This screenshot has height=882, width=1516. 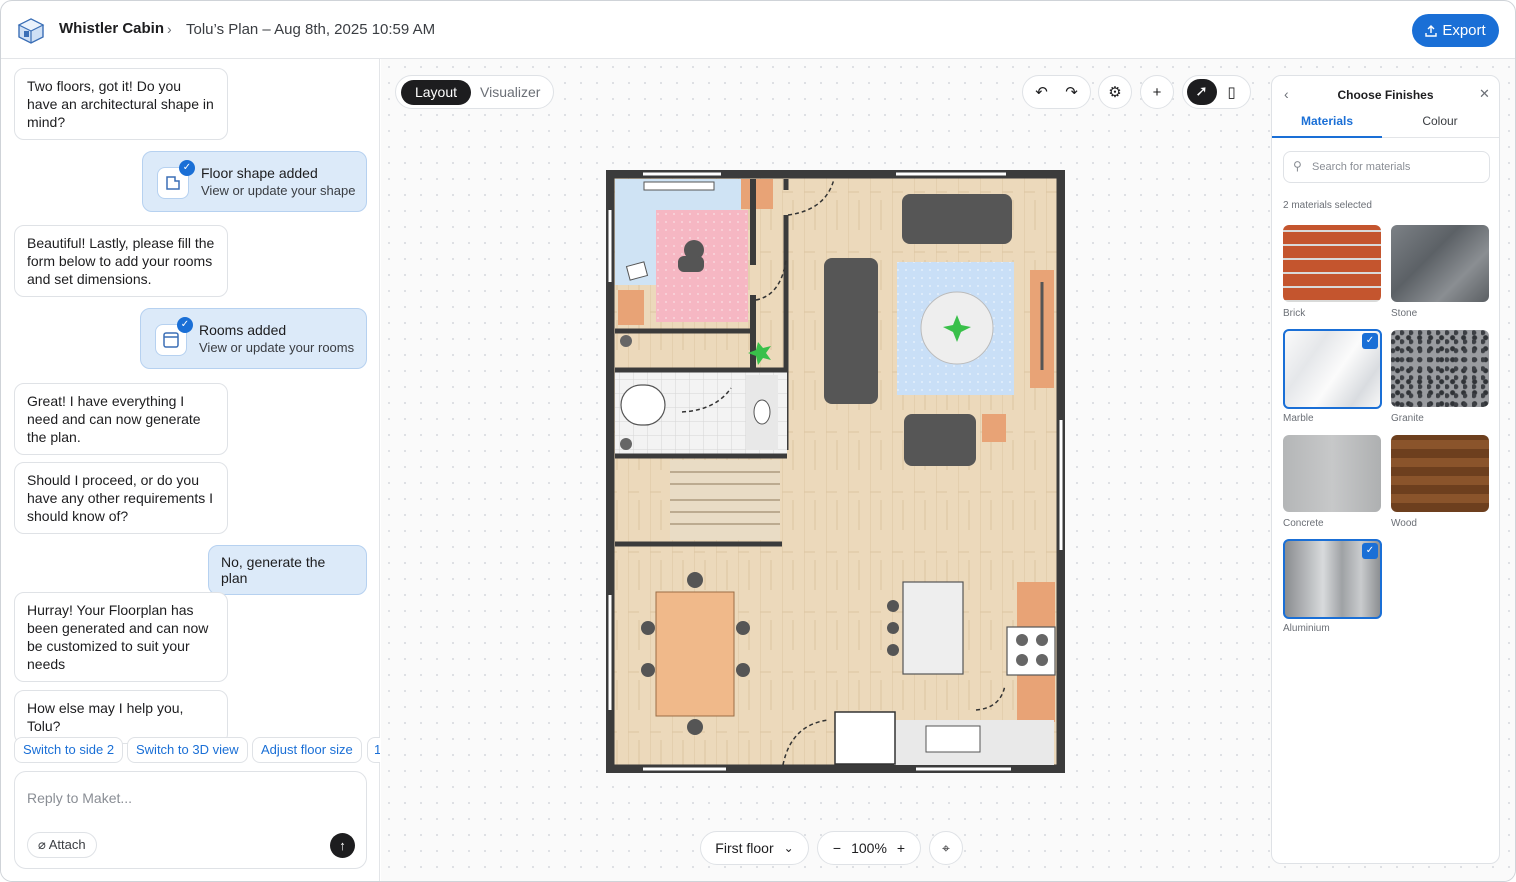 I want to click on tab-materials: Materials, so click(x=1327, y=121).